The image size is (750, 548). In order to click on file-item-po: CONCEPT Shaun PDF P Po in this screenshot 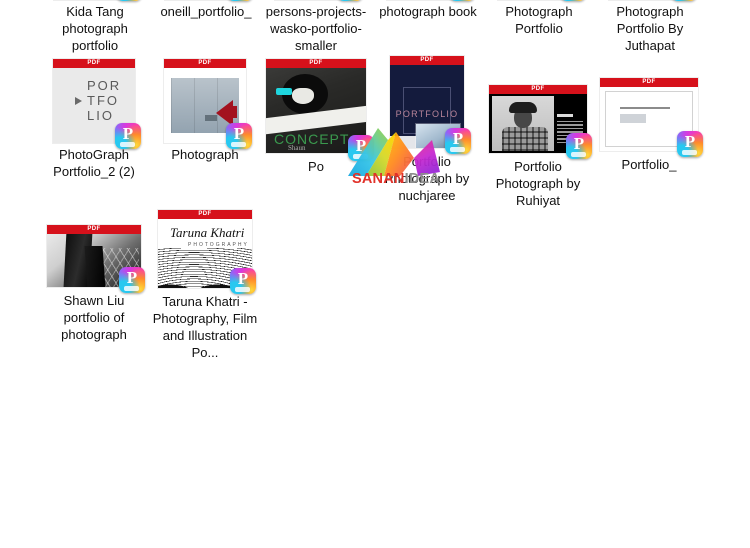, I will do `click(317, 117)`.